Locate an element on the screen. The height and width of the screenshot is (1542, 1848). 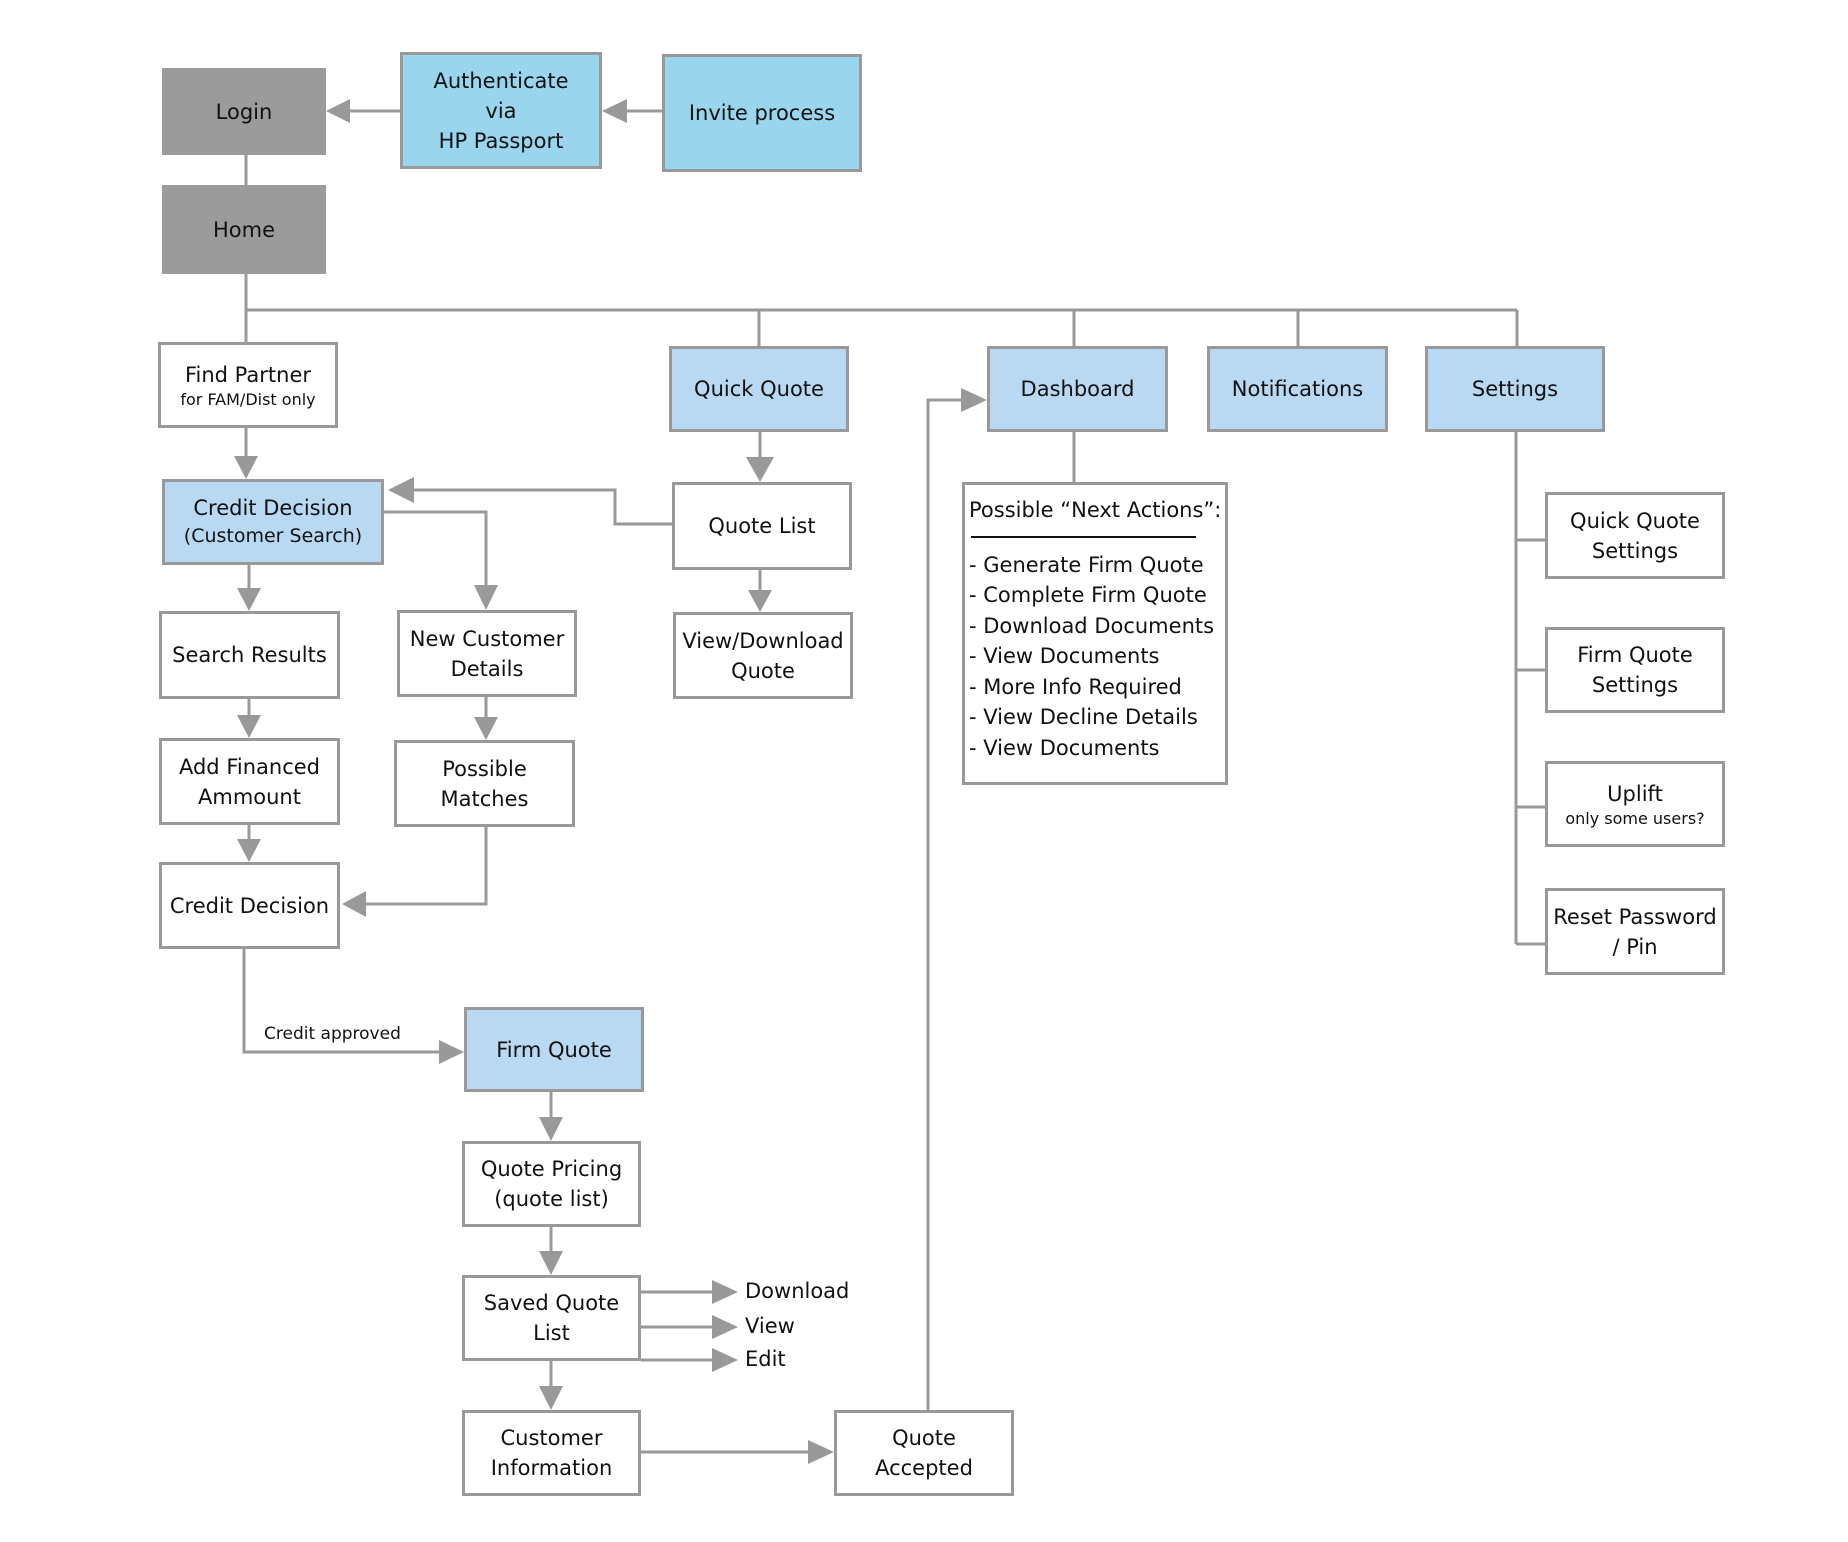
view-label: View is located at coordinates (770, 1326).